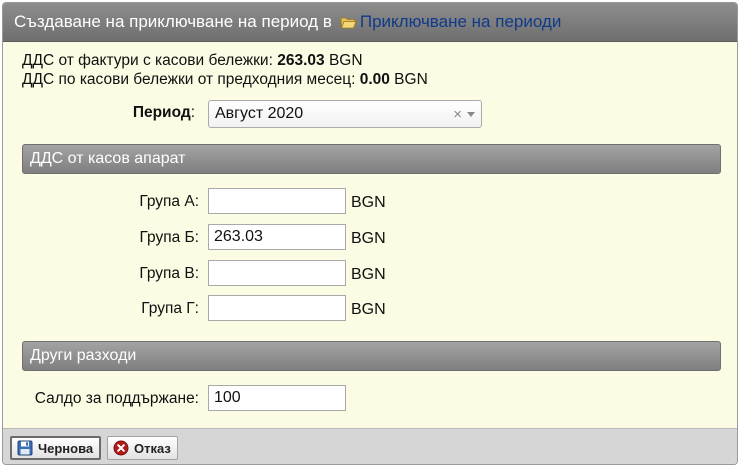 Image resolution: width=742 pixels, height=471 pixels. What do you see at coordinates (121, 448) in the screenshot?
I see `cancel-icon` at bounding box center [121, 448].